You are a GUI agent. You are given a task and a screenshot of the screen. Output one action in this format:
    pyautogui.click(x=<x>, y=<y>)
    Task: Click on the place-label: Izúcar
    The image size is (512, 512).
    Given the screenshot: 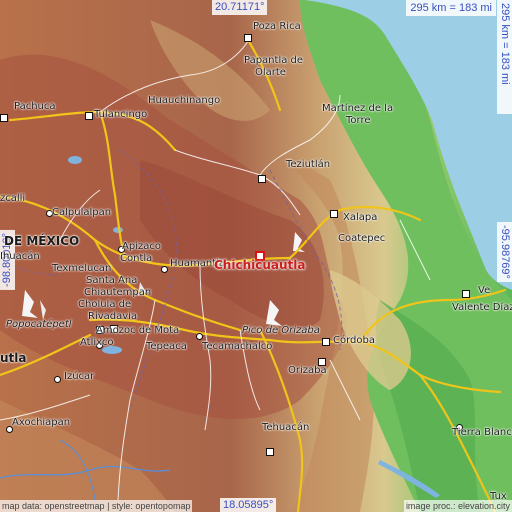 What is the action you would take?
    pyautogui.click(x=79, y=376)
    